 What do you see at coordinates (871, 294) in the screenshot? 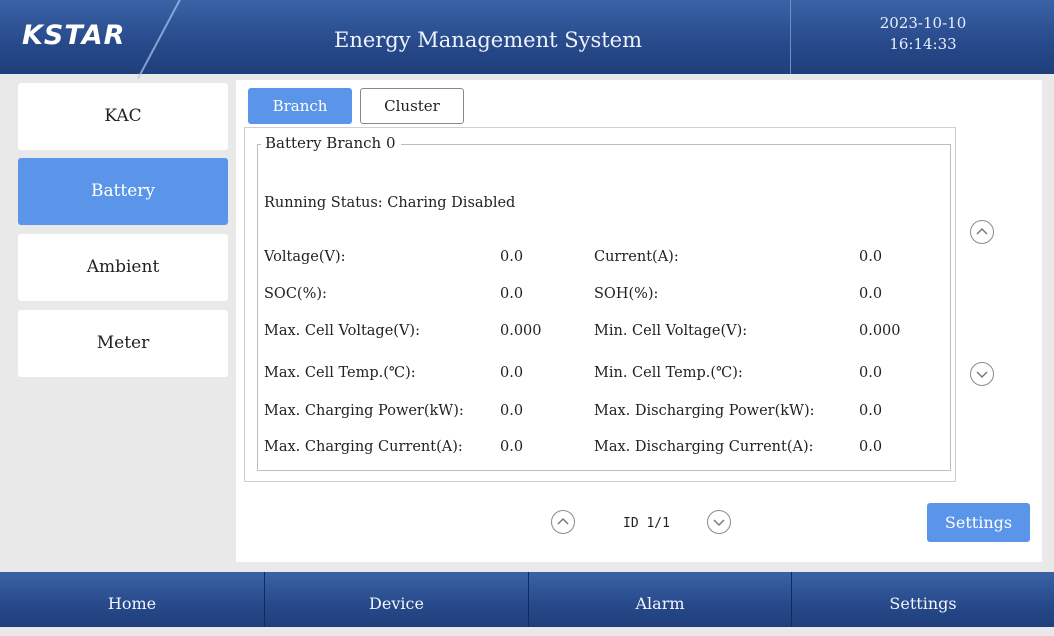
I see `soh-value: 0.0` at bounding box center [871, 294].